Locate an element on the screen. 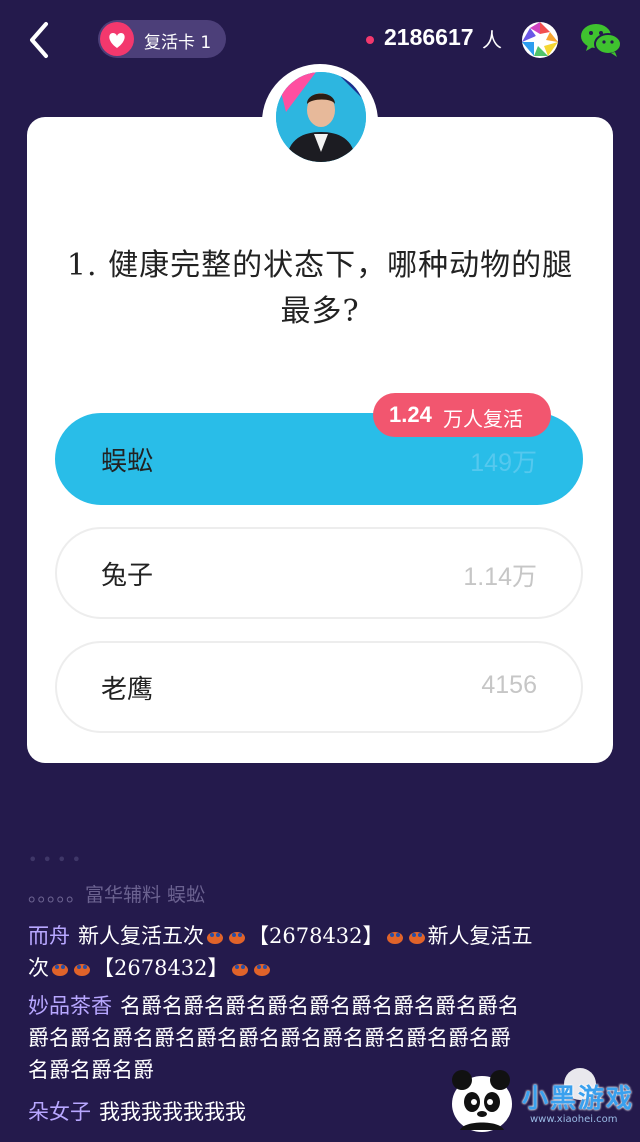 Image resolution: width=640 pixels, height=1142 pixels. chevron-left-icon is located at coordinates (39, 40).